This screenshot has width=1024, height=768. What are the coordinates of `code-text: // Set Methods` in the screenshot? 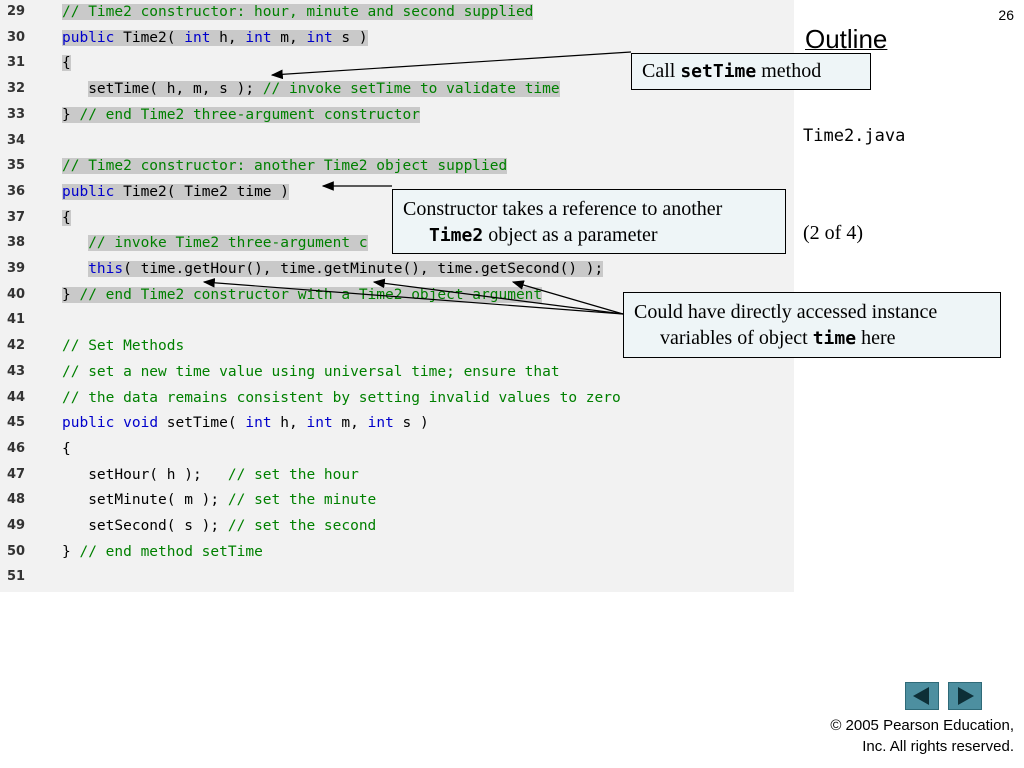 It's located at (123, 346).